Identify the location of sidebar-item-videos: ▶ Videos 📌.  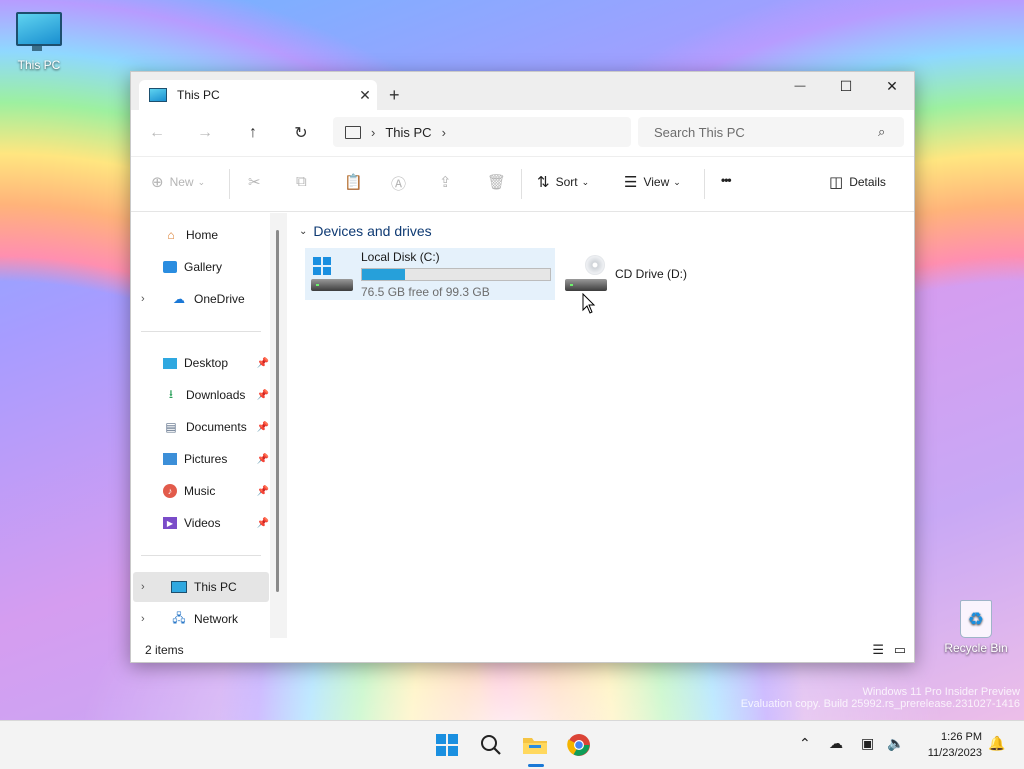
(201, 523).